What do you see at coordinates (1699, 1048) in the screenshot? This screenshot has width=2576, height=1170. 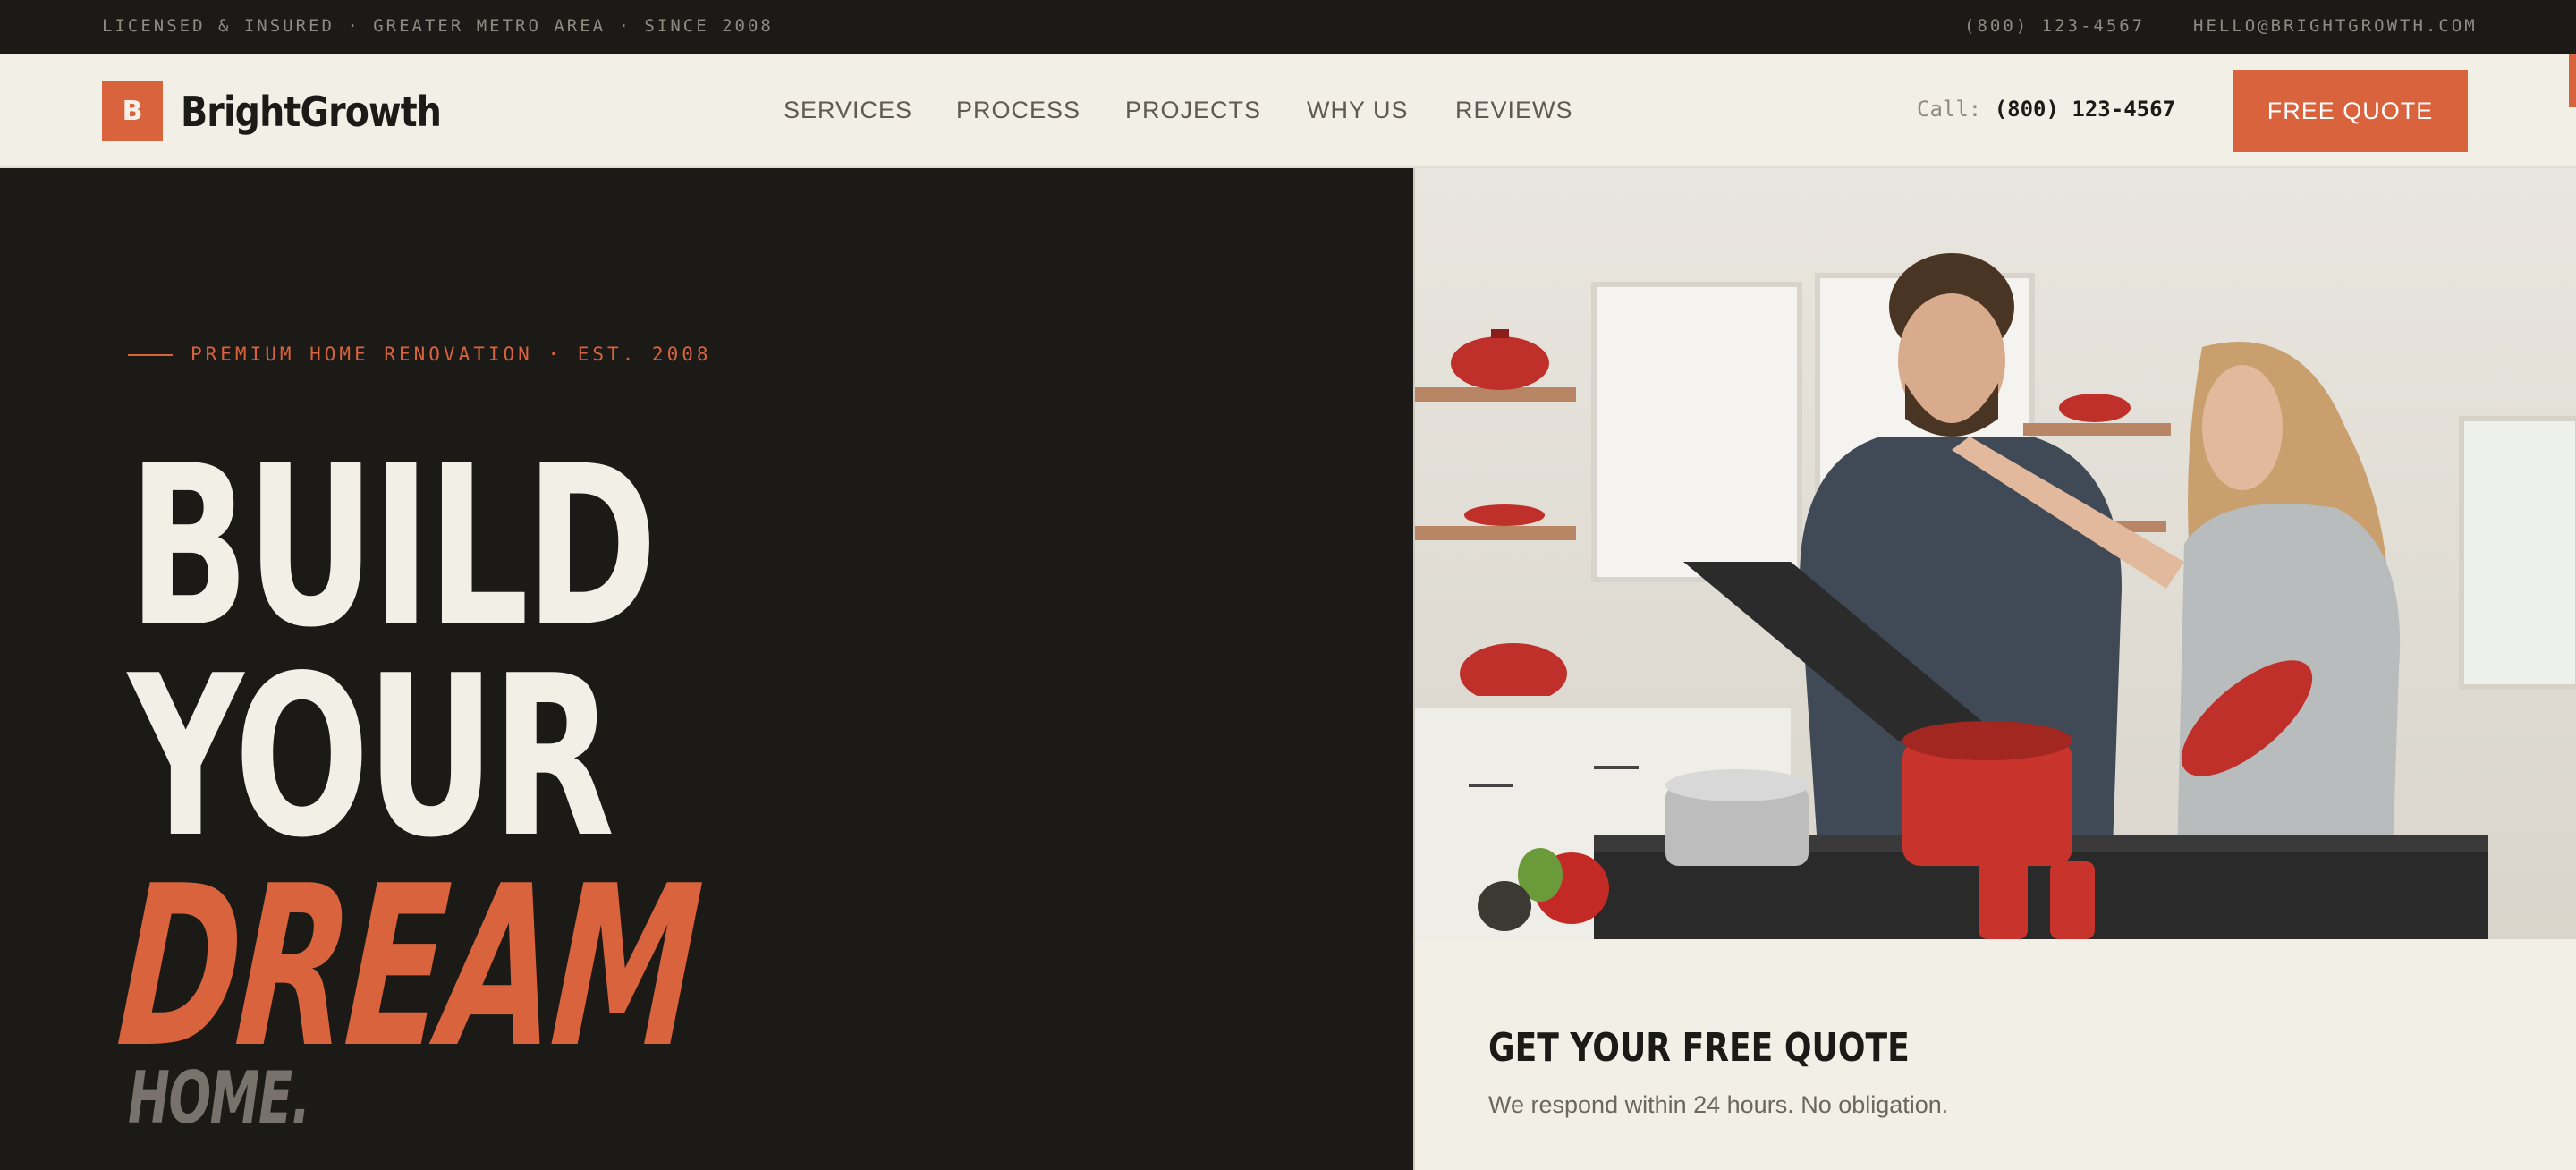 I see `quote-title: GET YOUR FREE QUOTE` at bounding box center [1699, 1048].